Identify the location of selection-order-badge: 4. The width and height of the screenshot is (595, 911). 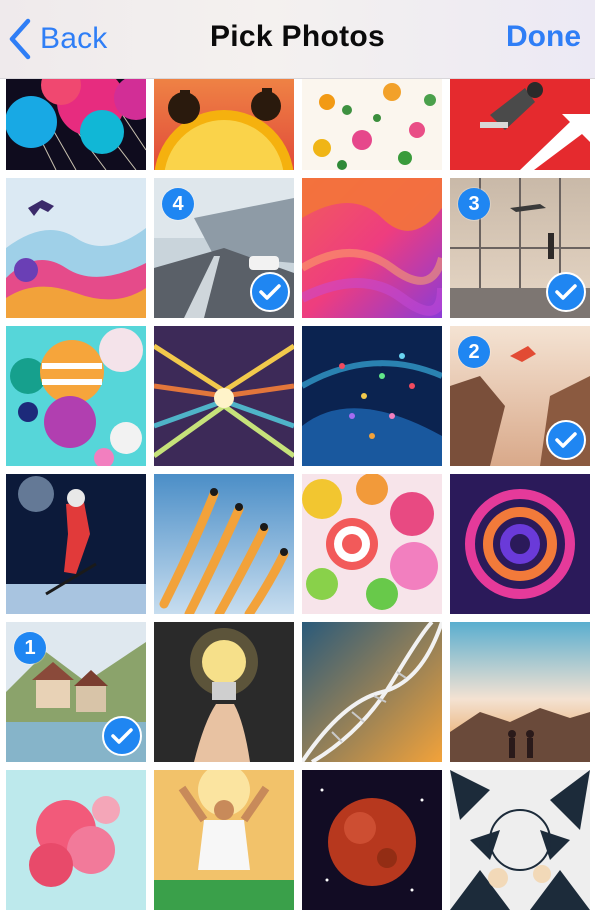
(178, 204).